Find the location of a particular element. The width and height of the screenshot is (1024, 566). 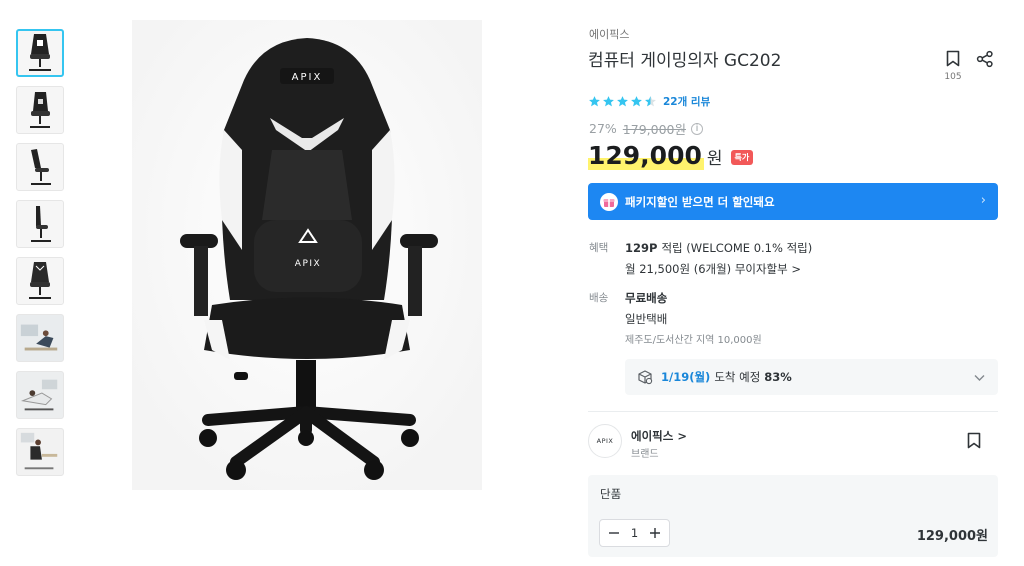

increase-button is located at coordinates (655, 533).